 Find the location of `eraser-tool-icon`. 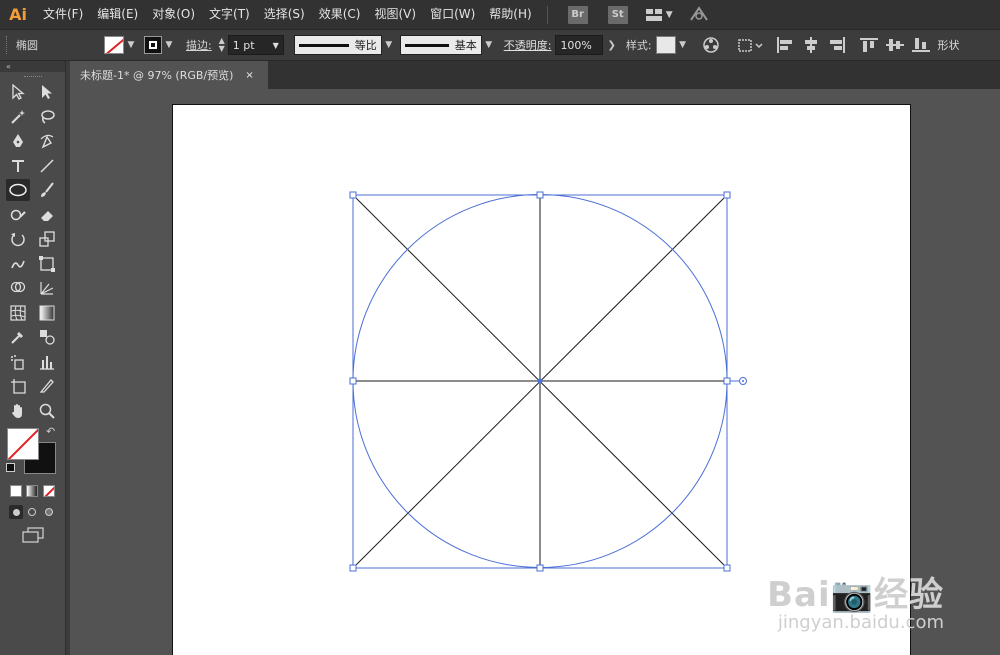

eraser-tool-icon is located at coordinates (47, 215).